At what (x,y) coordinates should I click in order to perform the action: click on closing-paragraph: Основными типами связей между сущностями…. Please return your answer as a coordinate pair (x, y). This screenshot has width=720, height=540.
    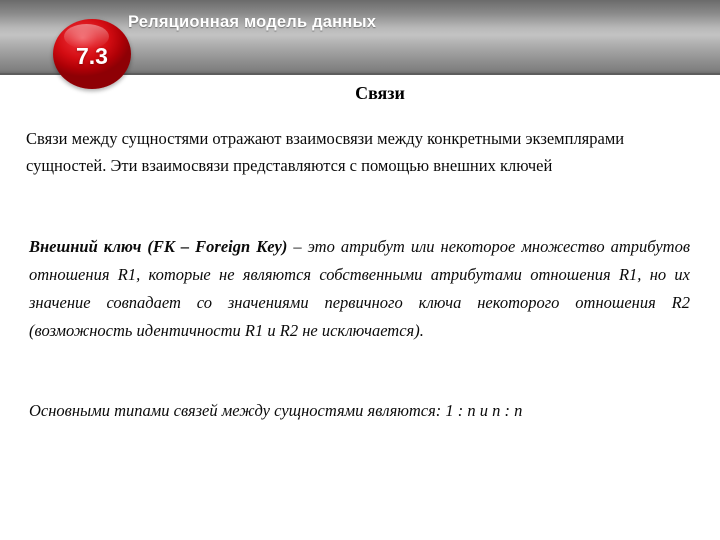
    Looking at the image, I should click on (276, 410).